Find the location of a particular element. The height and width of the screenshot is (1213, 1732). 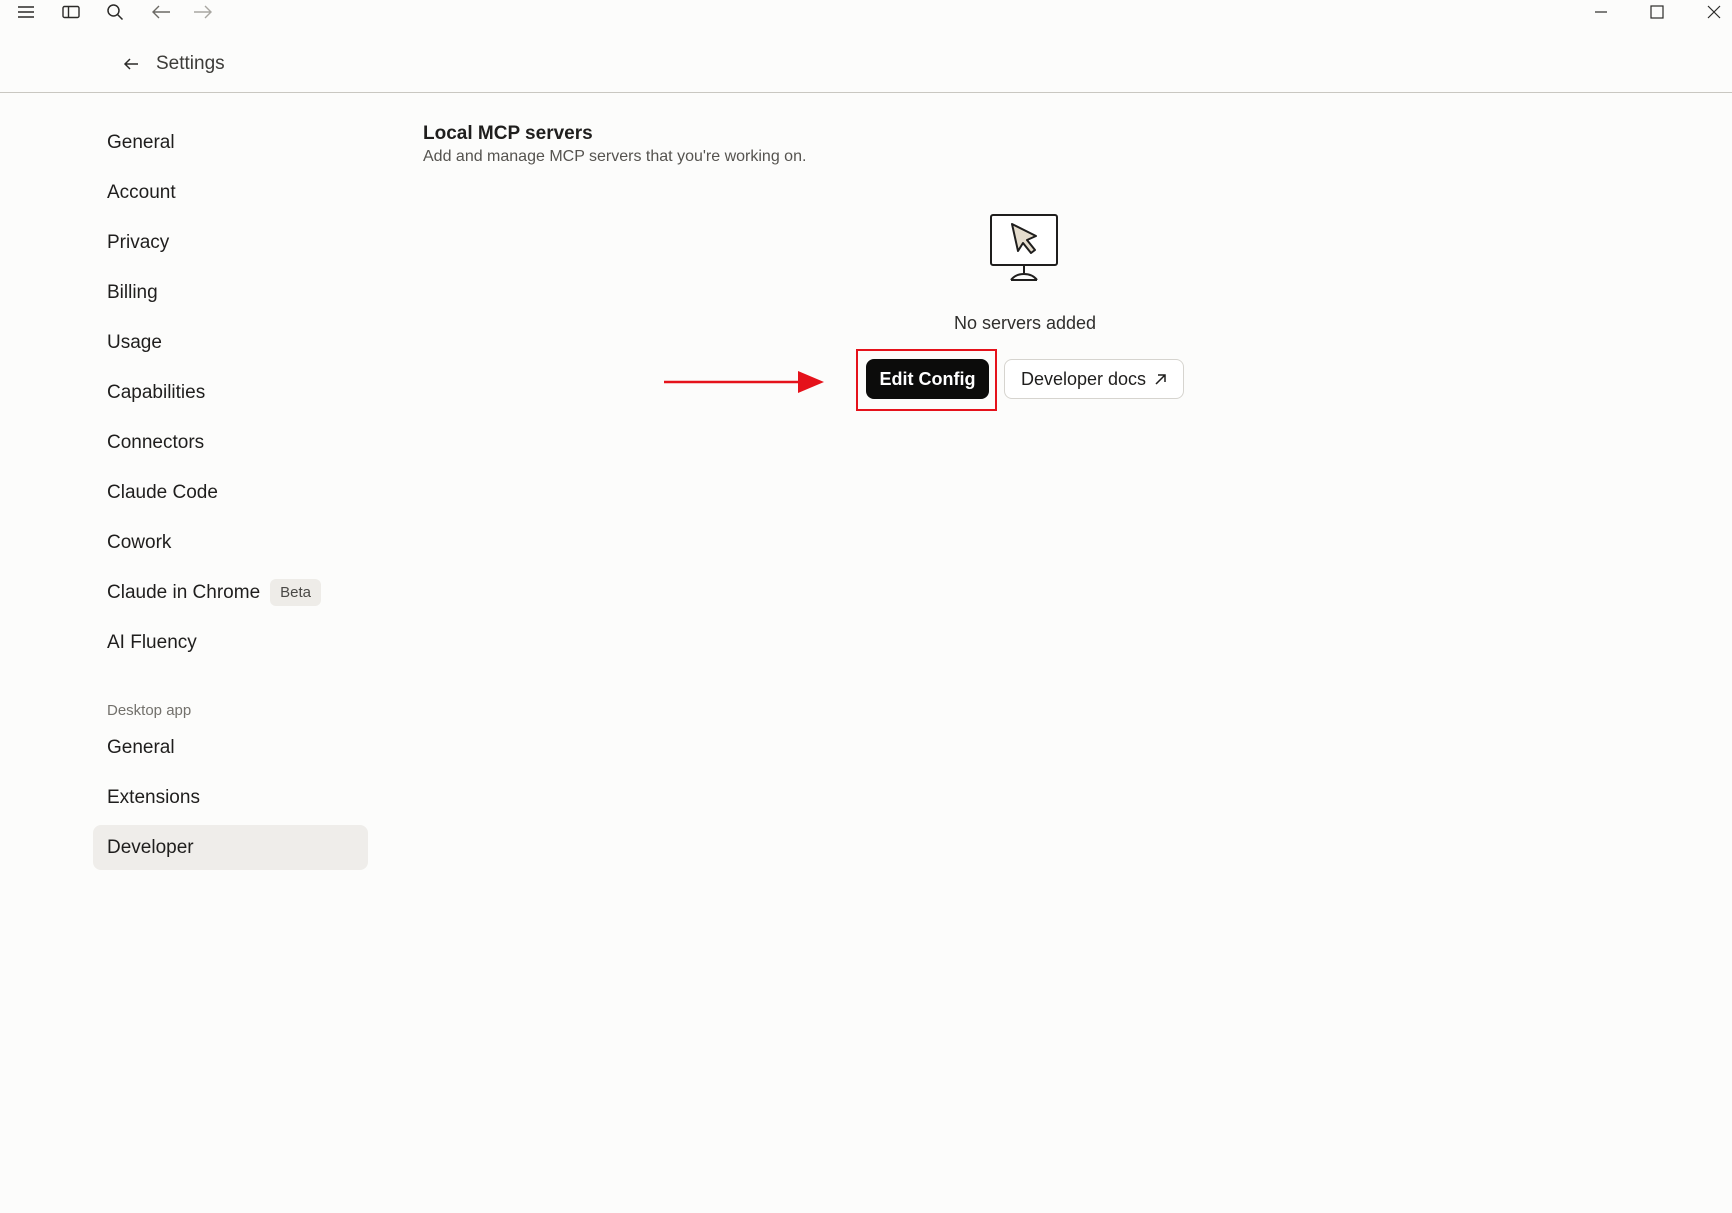

sidebar-item-label: Developer is located at coordinates (150, 847).